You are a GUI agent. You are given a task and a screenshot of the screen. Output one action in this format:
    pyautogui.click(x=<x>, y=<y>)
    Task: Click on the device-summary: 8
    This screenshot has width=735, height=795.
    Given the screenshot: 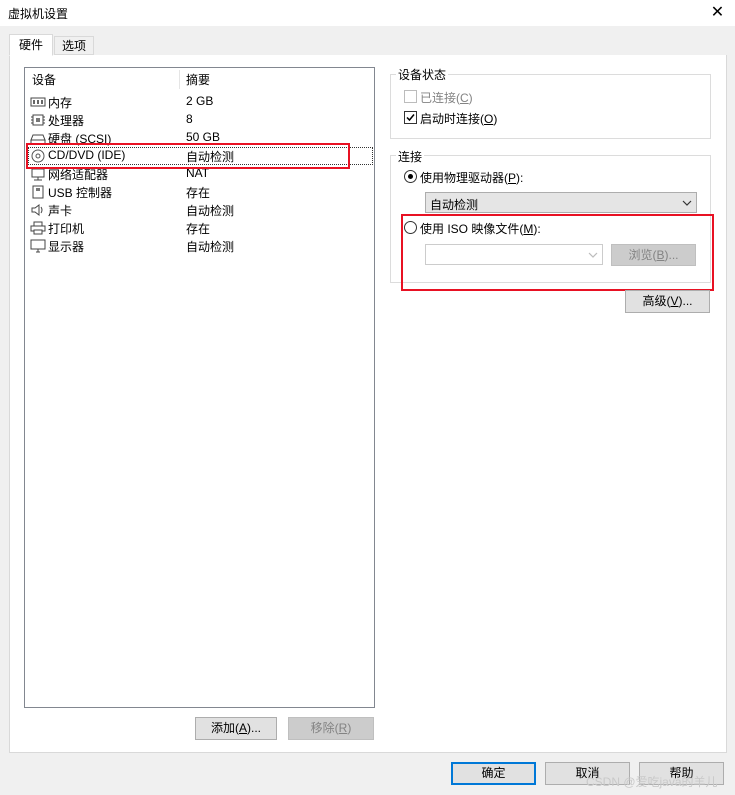 What is the action you would take?
    pyautogui.click(x=189, y=119)
    